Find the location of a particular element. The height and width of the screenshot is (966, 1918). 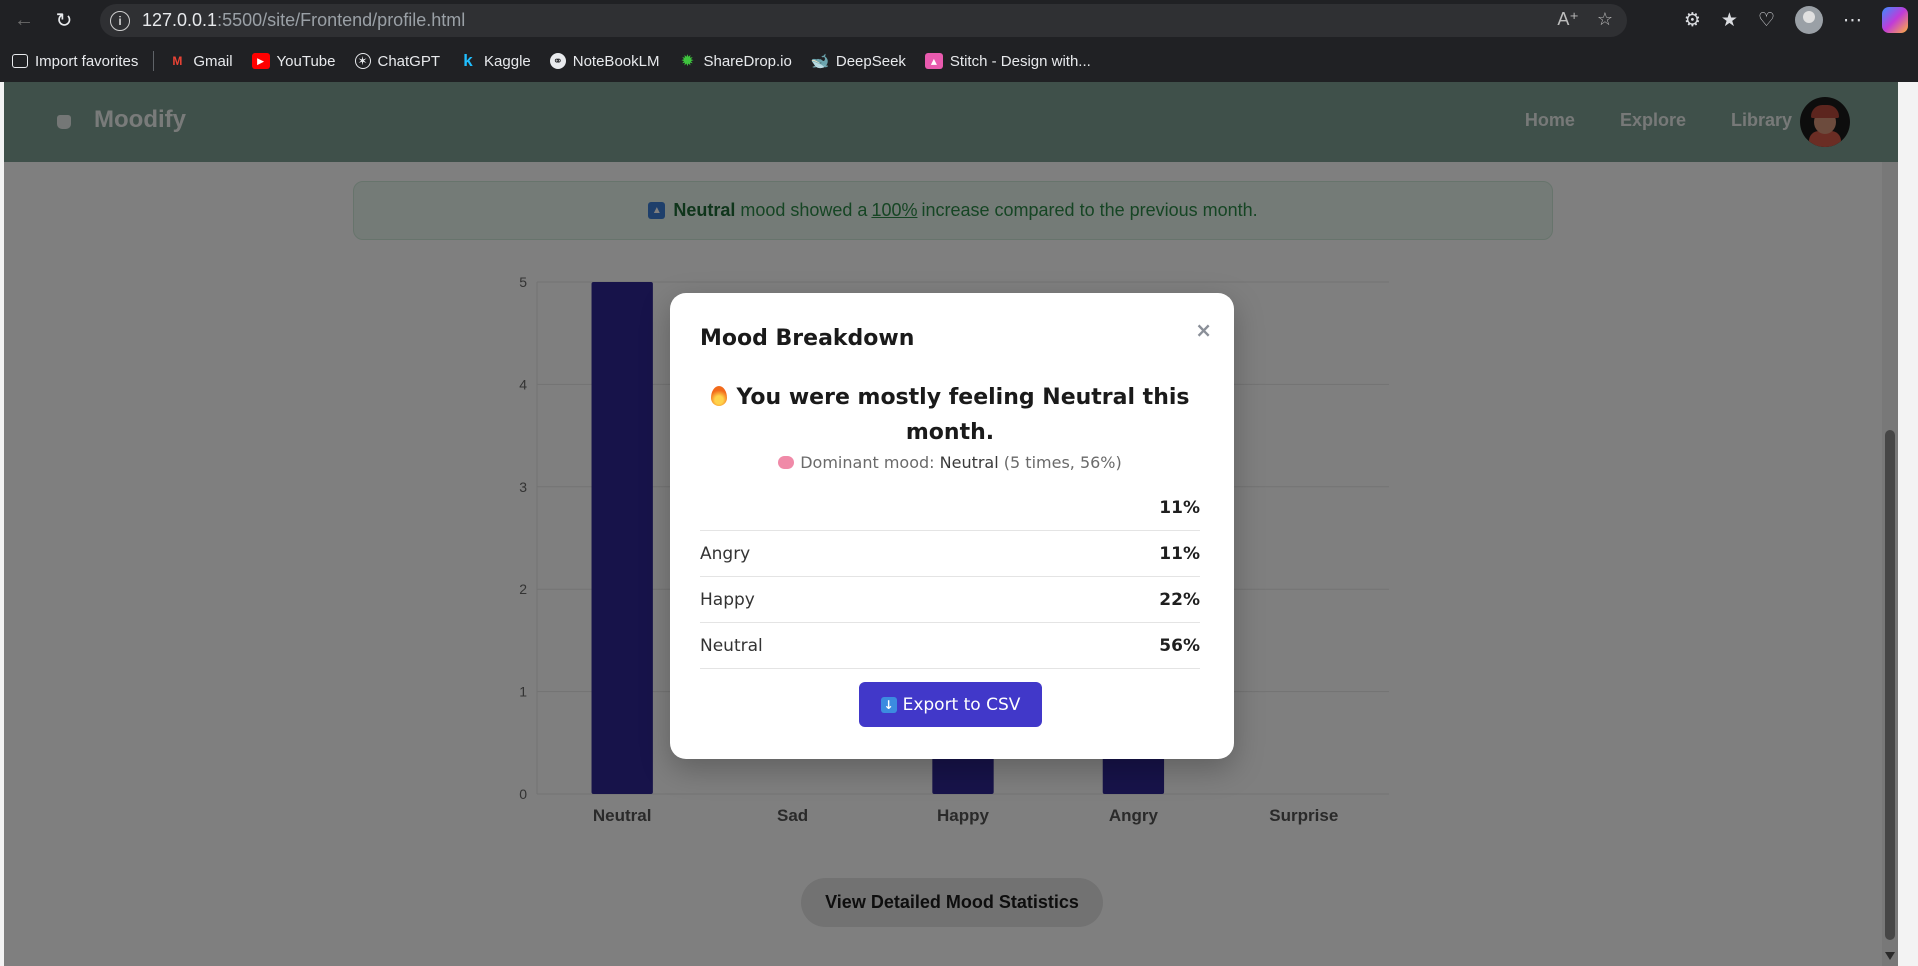

url-host: 127.0.0.1 is located at coordinates (180, 20).